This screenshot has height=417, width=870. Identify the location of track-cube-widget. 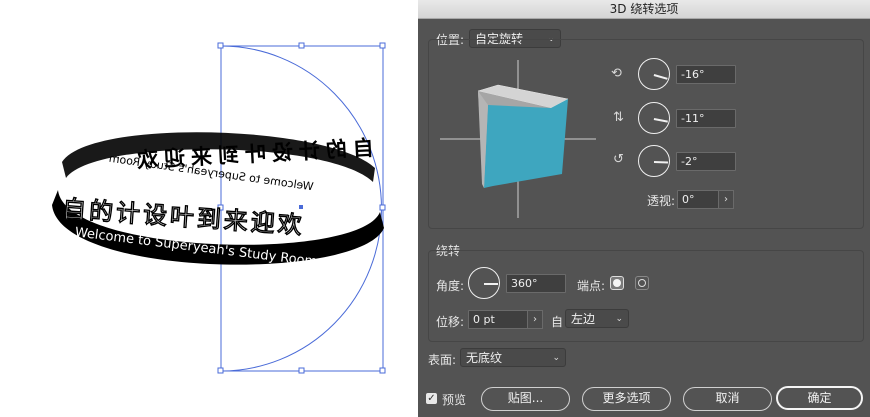
(518, 139).